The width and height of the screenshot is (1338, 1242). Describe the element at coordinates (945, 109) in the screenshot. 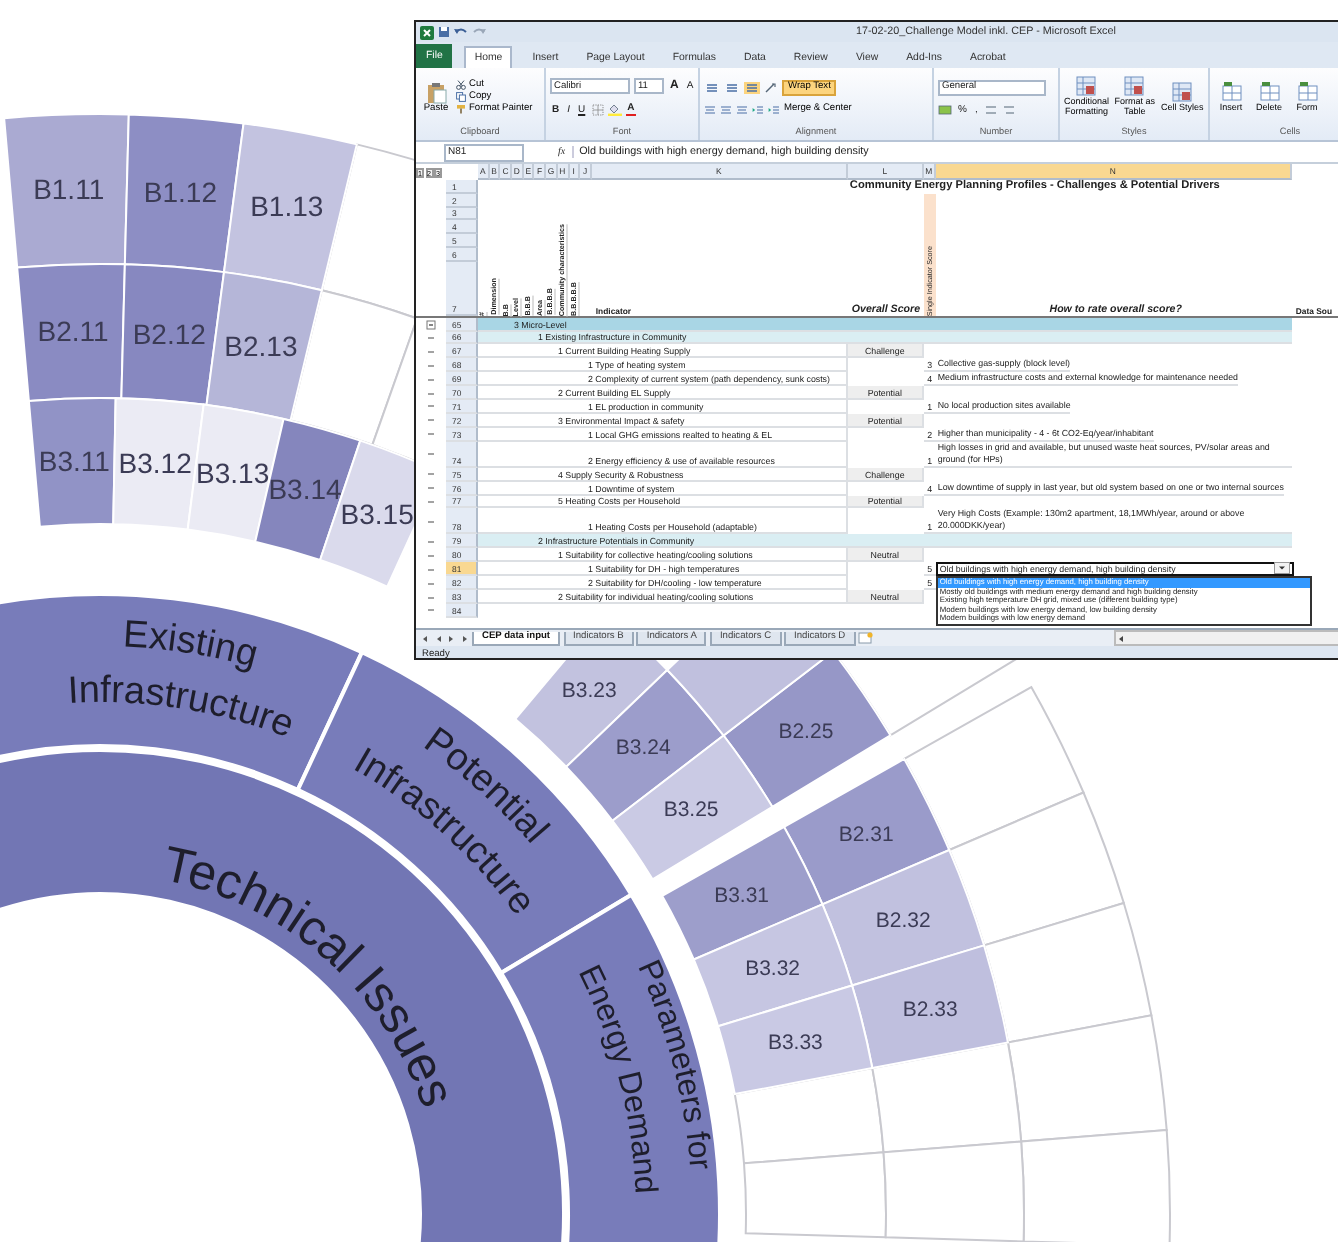

I see `currency-icon` at that location.